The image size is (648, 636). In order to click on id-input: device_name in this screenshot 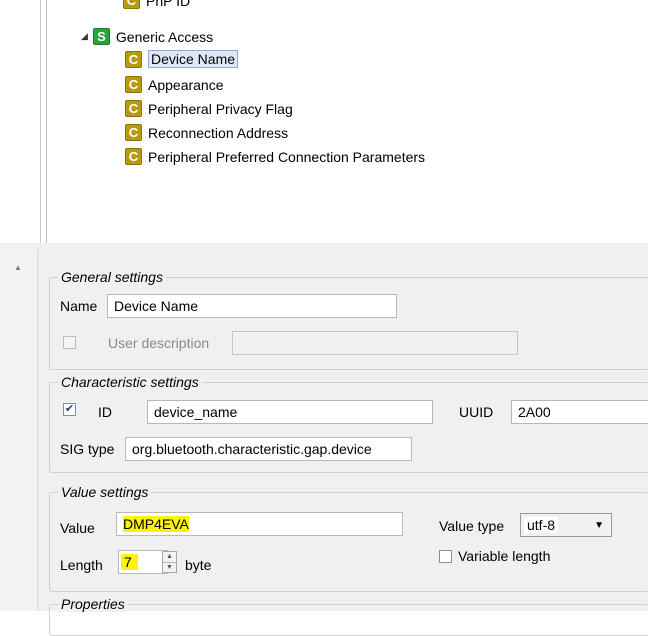, I will do `click(290, 412)`.